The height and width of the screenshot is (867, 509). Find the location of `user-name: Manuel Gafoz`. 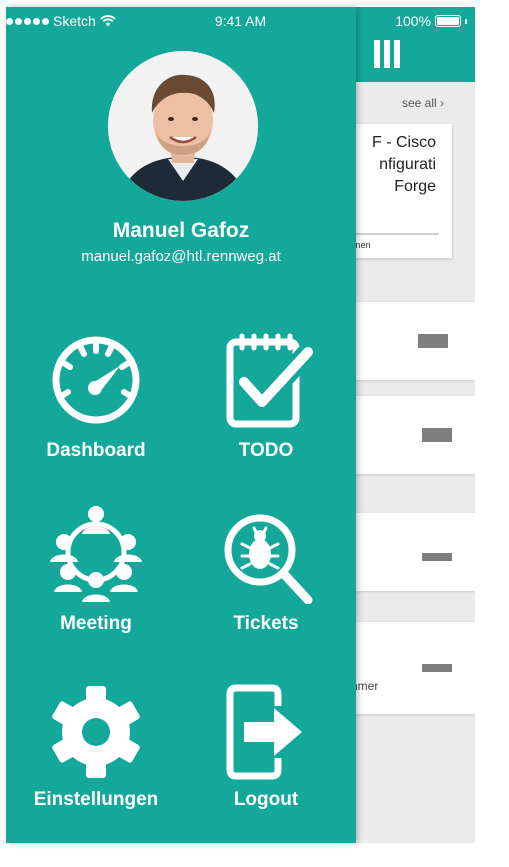

user-name: Manuel Gafoz is located at coordinates (181, 230).